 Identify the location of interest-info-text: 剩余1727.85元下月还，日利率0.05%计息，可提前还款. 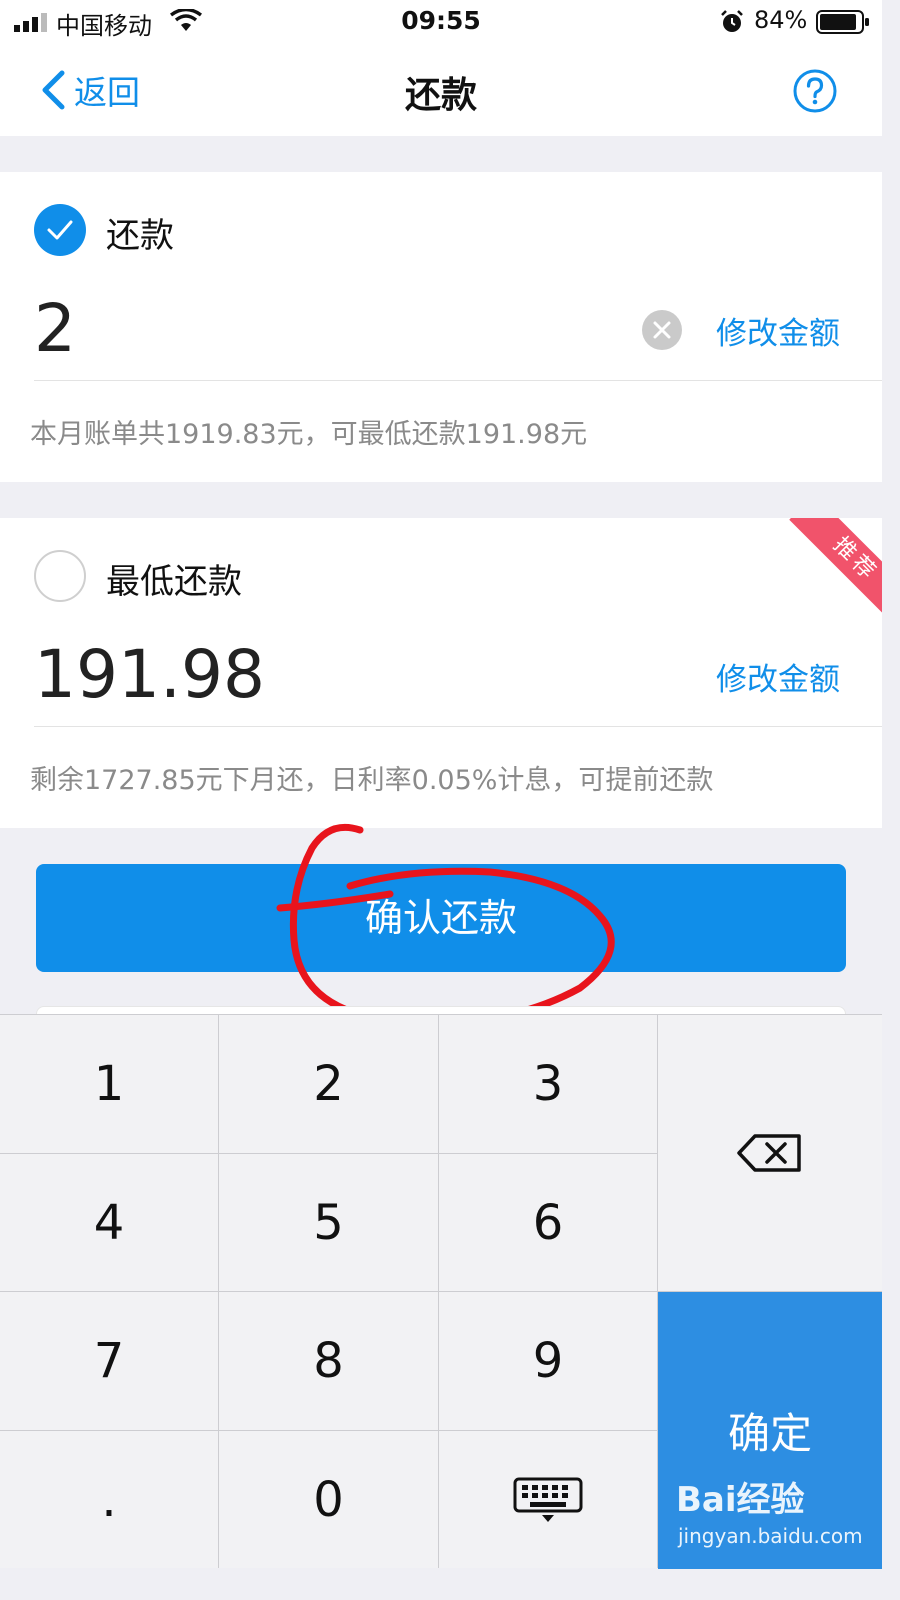
(372, 780).